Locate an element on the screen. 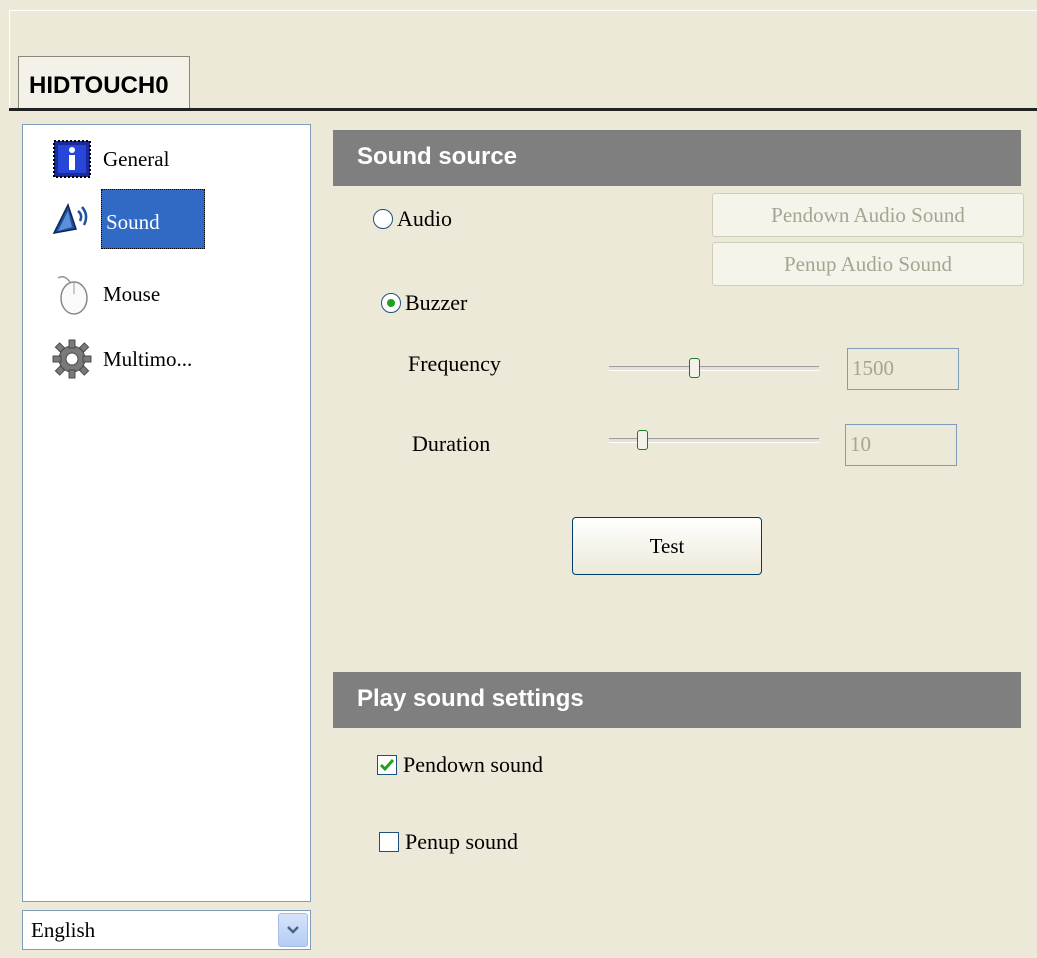 The width and height of the screenshot is (1037, 958). audio-radio: Audio is located at coordinates (412, 219).